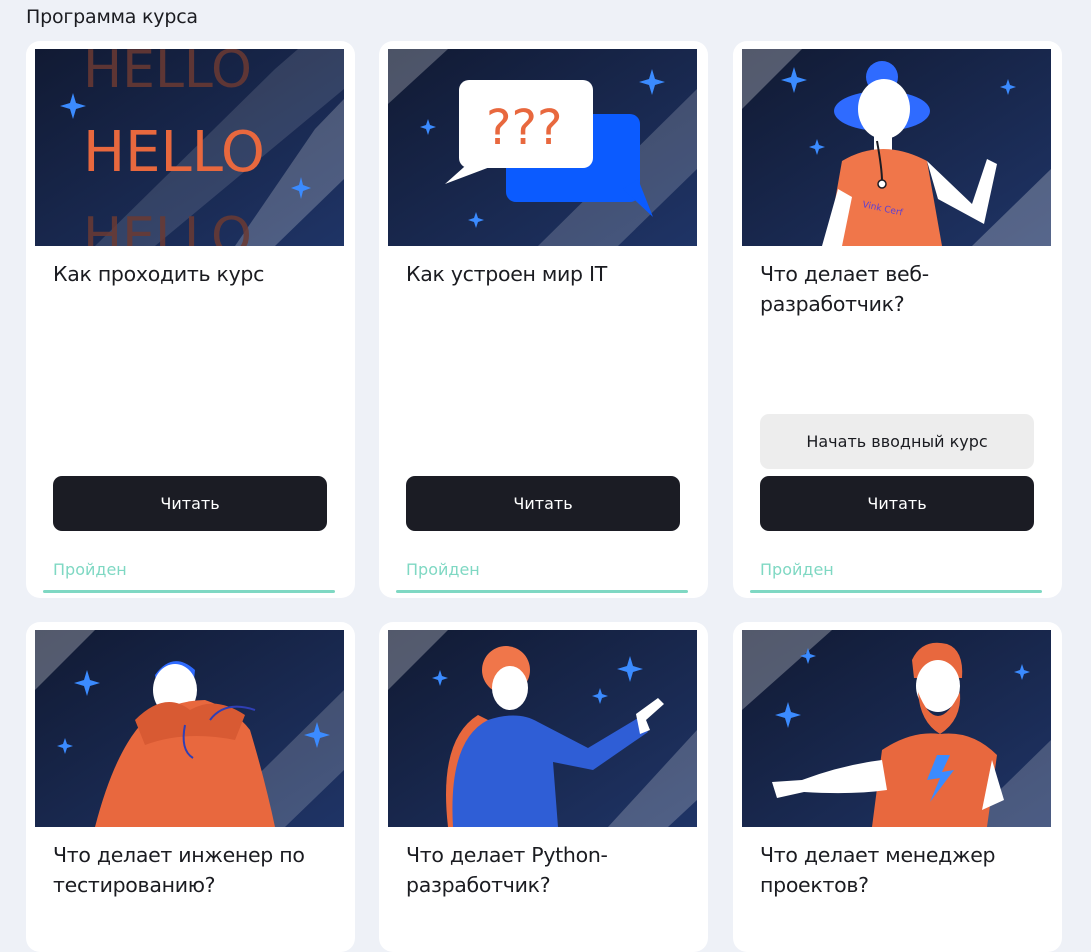  I want to click on bearded-man-illustration, so click(896, 728).